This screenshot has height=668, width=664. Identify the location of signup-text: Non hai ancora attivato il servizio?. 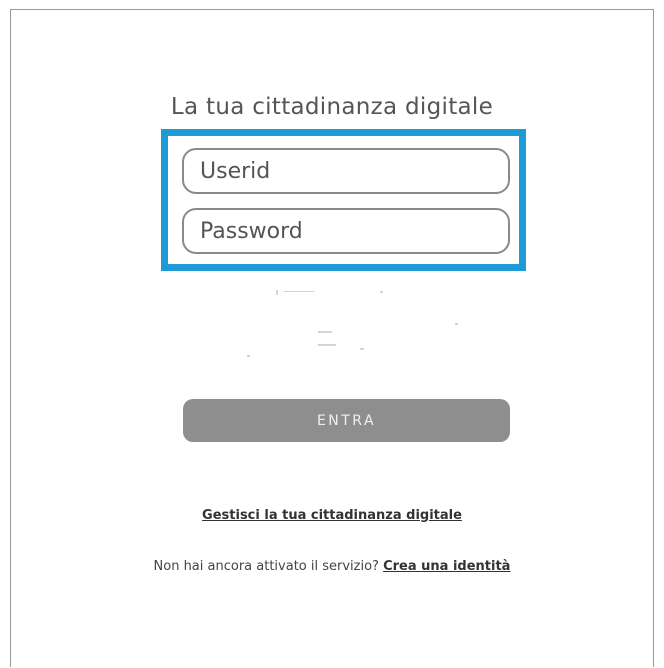
(266, 566).